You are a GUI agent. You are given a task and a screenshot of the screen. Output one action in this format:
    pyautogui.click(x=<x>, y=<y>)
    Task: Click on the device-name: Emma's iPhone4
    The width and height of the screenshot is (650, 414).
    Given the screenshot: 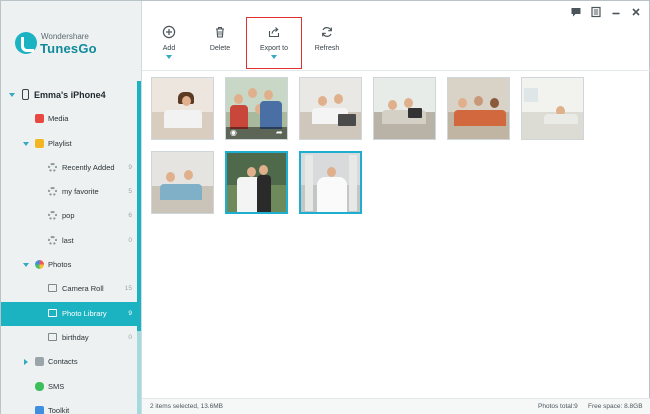 What is the action you would take?
    pyautogui.click(x=70, y=95)
    